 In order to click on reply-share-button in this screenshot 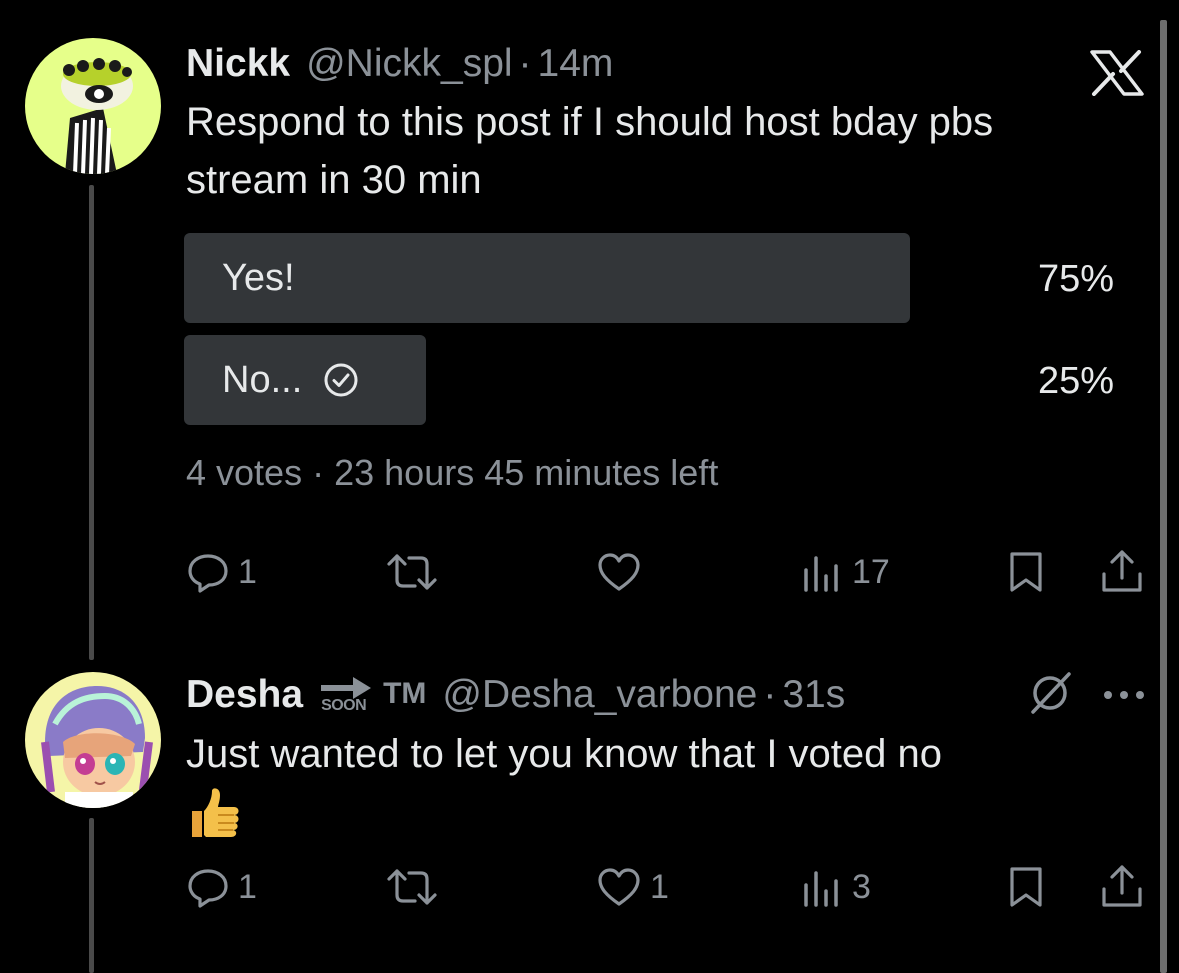, I will do `click(1122, 886)`.